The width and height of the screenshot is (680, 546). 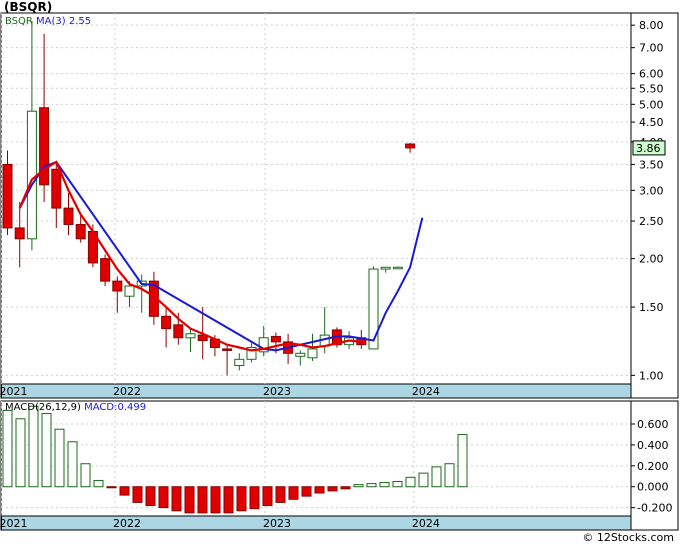 What do you see at coordinates (277, 523) in the screenshot?
I see `macd-date-label: 2023` at bounding box center [277, 523].